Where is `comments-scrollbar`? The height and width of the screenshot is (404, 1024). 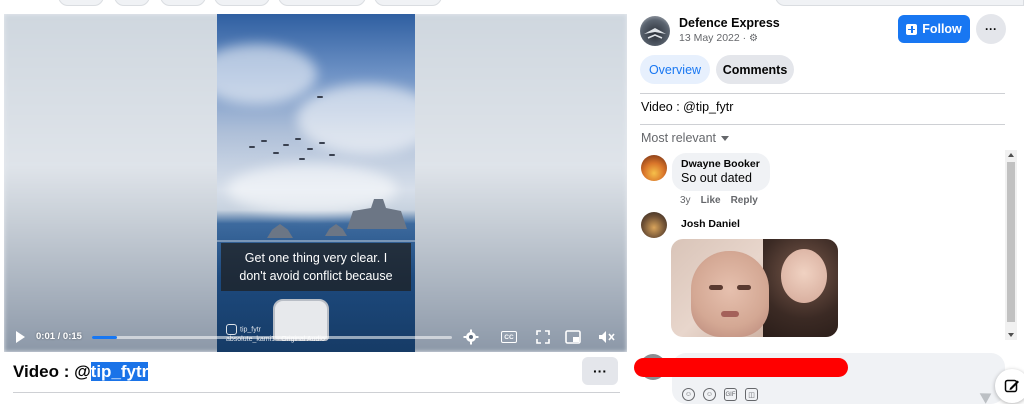 comments-scrollbar is located at coordinates (1011, 245).